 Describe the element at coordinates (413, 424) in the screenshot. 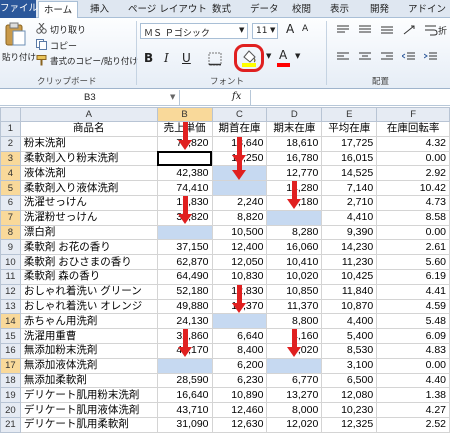

I see `cell: 2.52` at that location.